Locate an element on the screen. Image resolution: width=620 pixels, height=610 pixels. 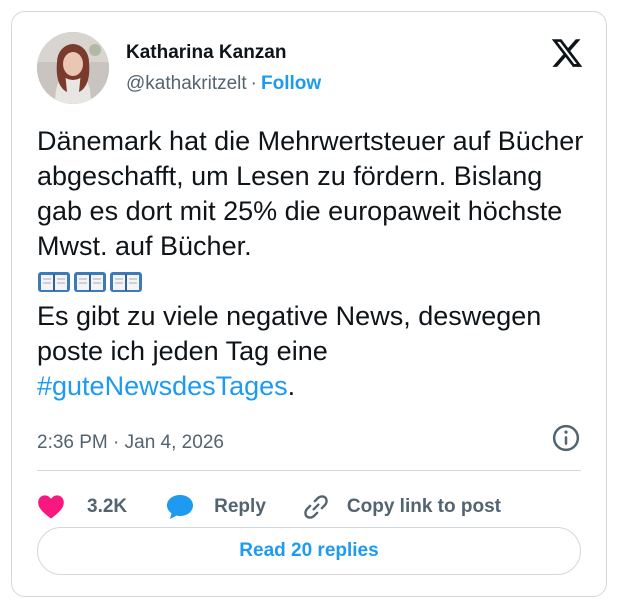
copy-link-button: Copy link to post is located at coordinates (401, 507).